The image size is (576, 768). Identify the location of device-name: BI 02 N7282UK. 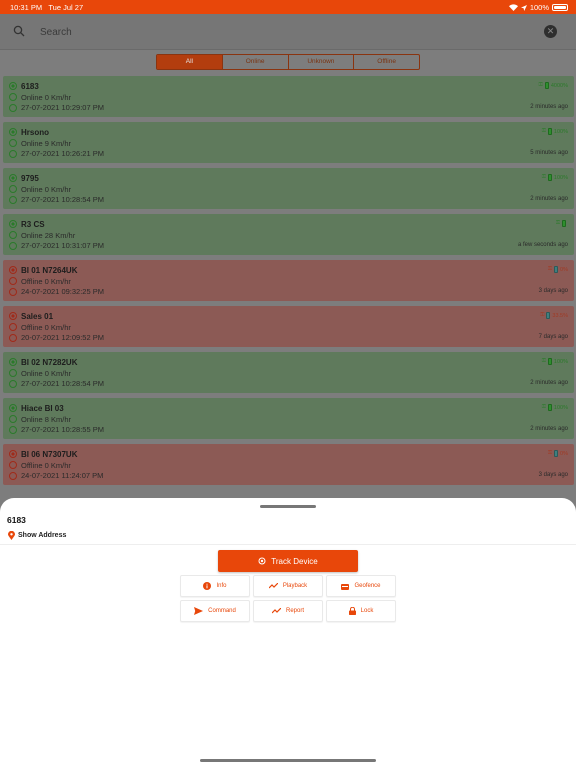
(49, 362).